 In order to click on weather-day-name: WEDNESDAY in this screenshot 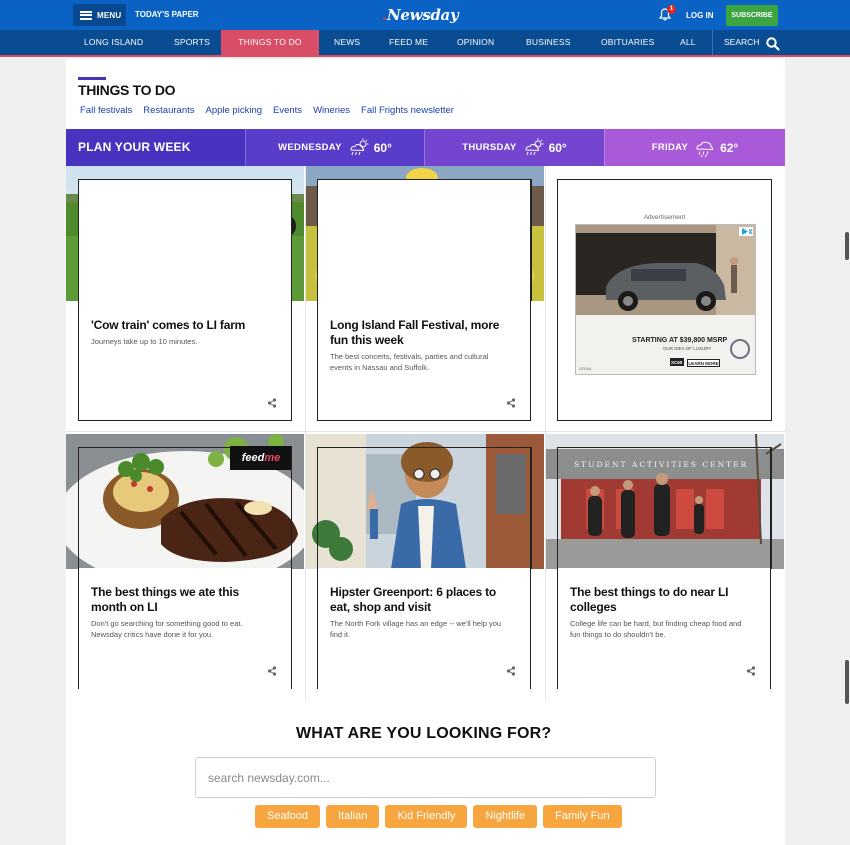, I will do `click(310, 147)`.